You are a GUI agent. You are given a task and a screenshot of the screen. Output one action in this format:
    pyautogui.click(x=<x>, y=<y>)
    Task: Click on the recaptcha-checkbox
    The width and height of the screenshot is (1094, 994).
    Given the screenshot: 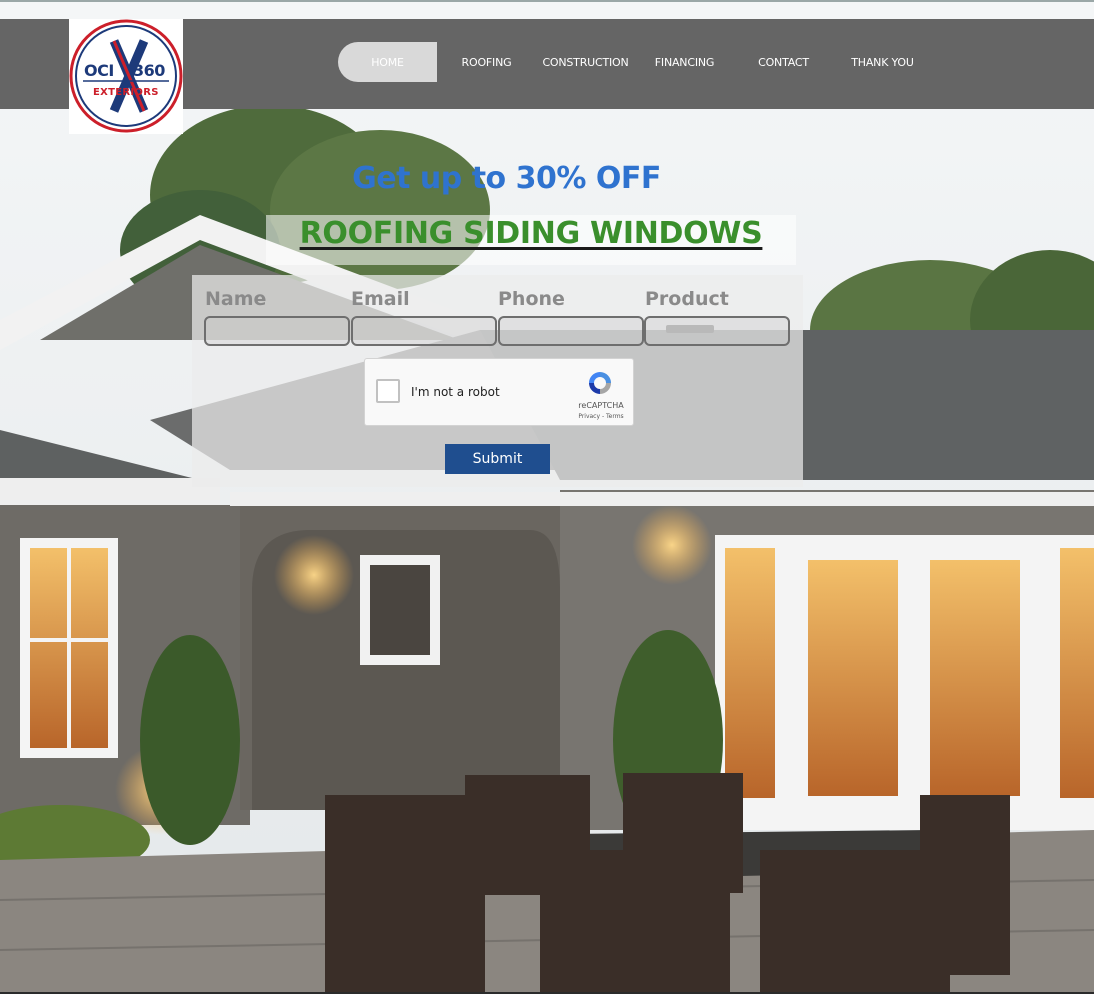 What is the action you would take?
    pyautogui.click(x=388, y=391)
    